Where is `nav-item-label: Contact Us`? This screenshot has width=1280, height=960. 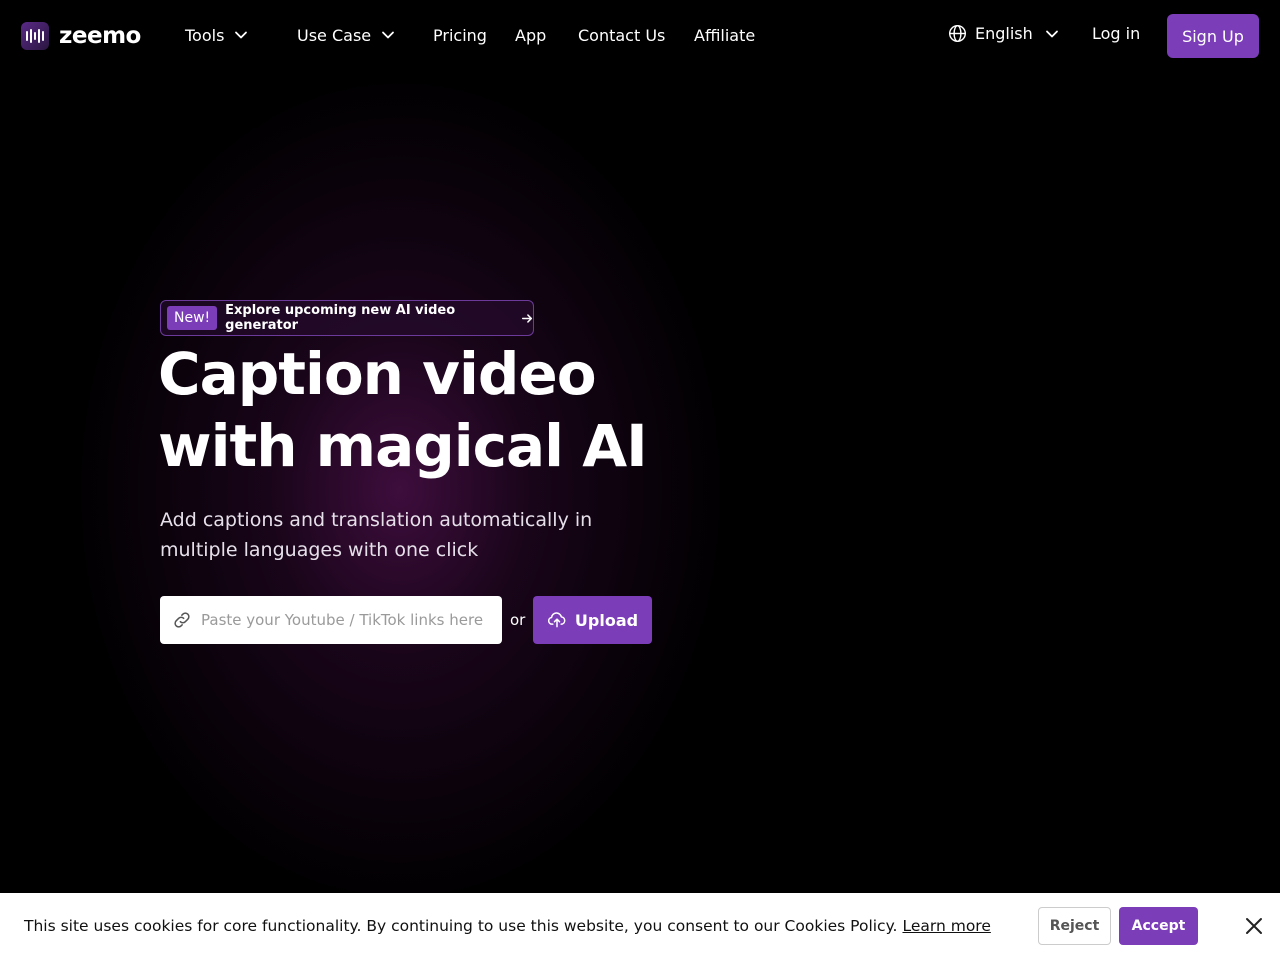 nav-item-label: Contact Us is located at coordinates (622, 35).